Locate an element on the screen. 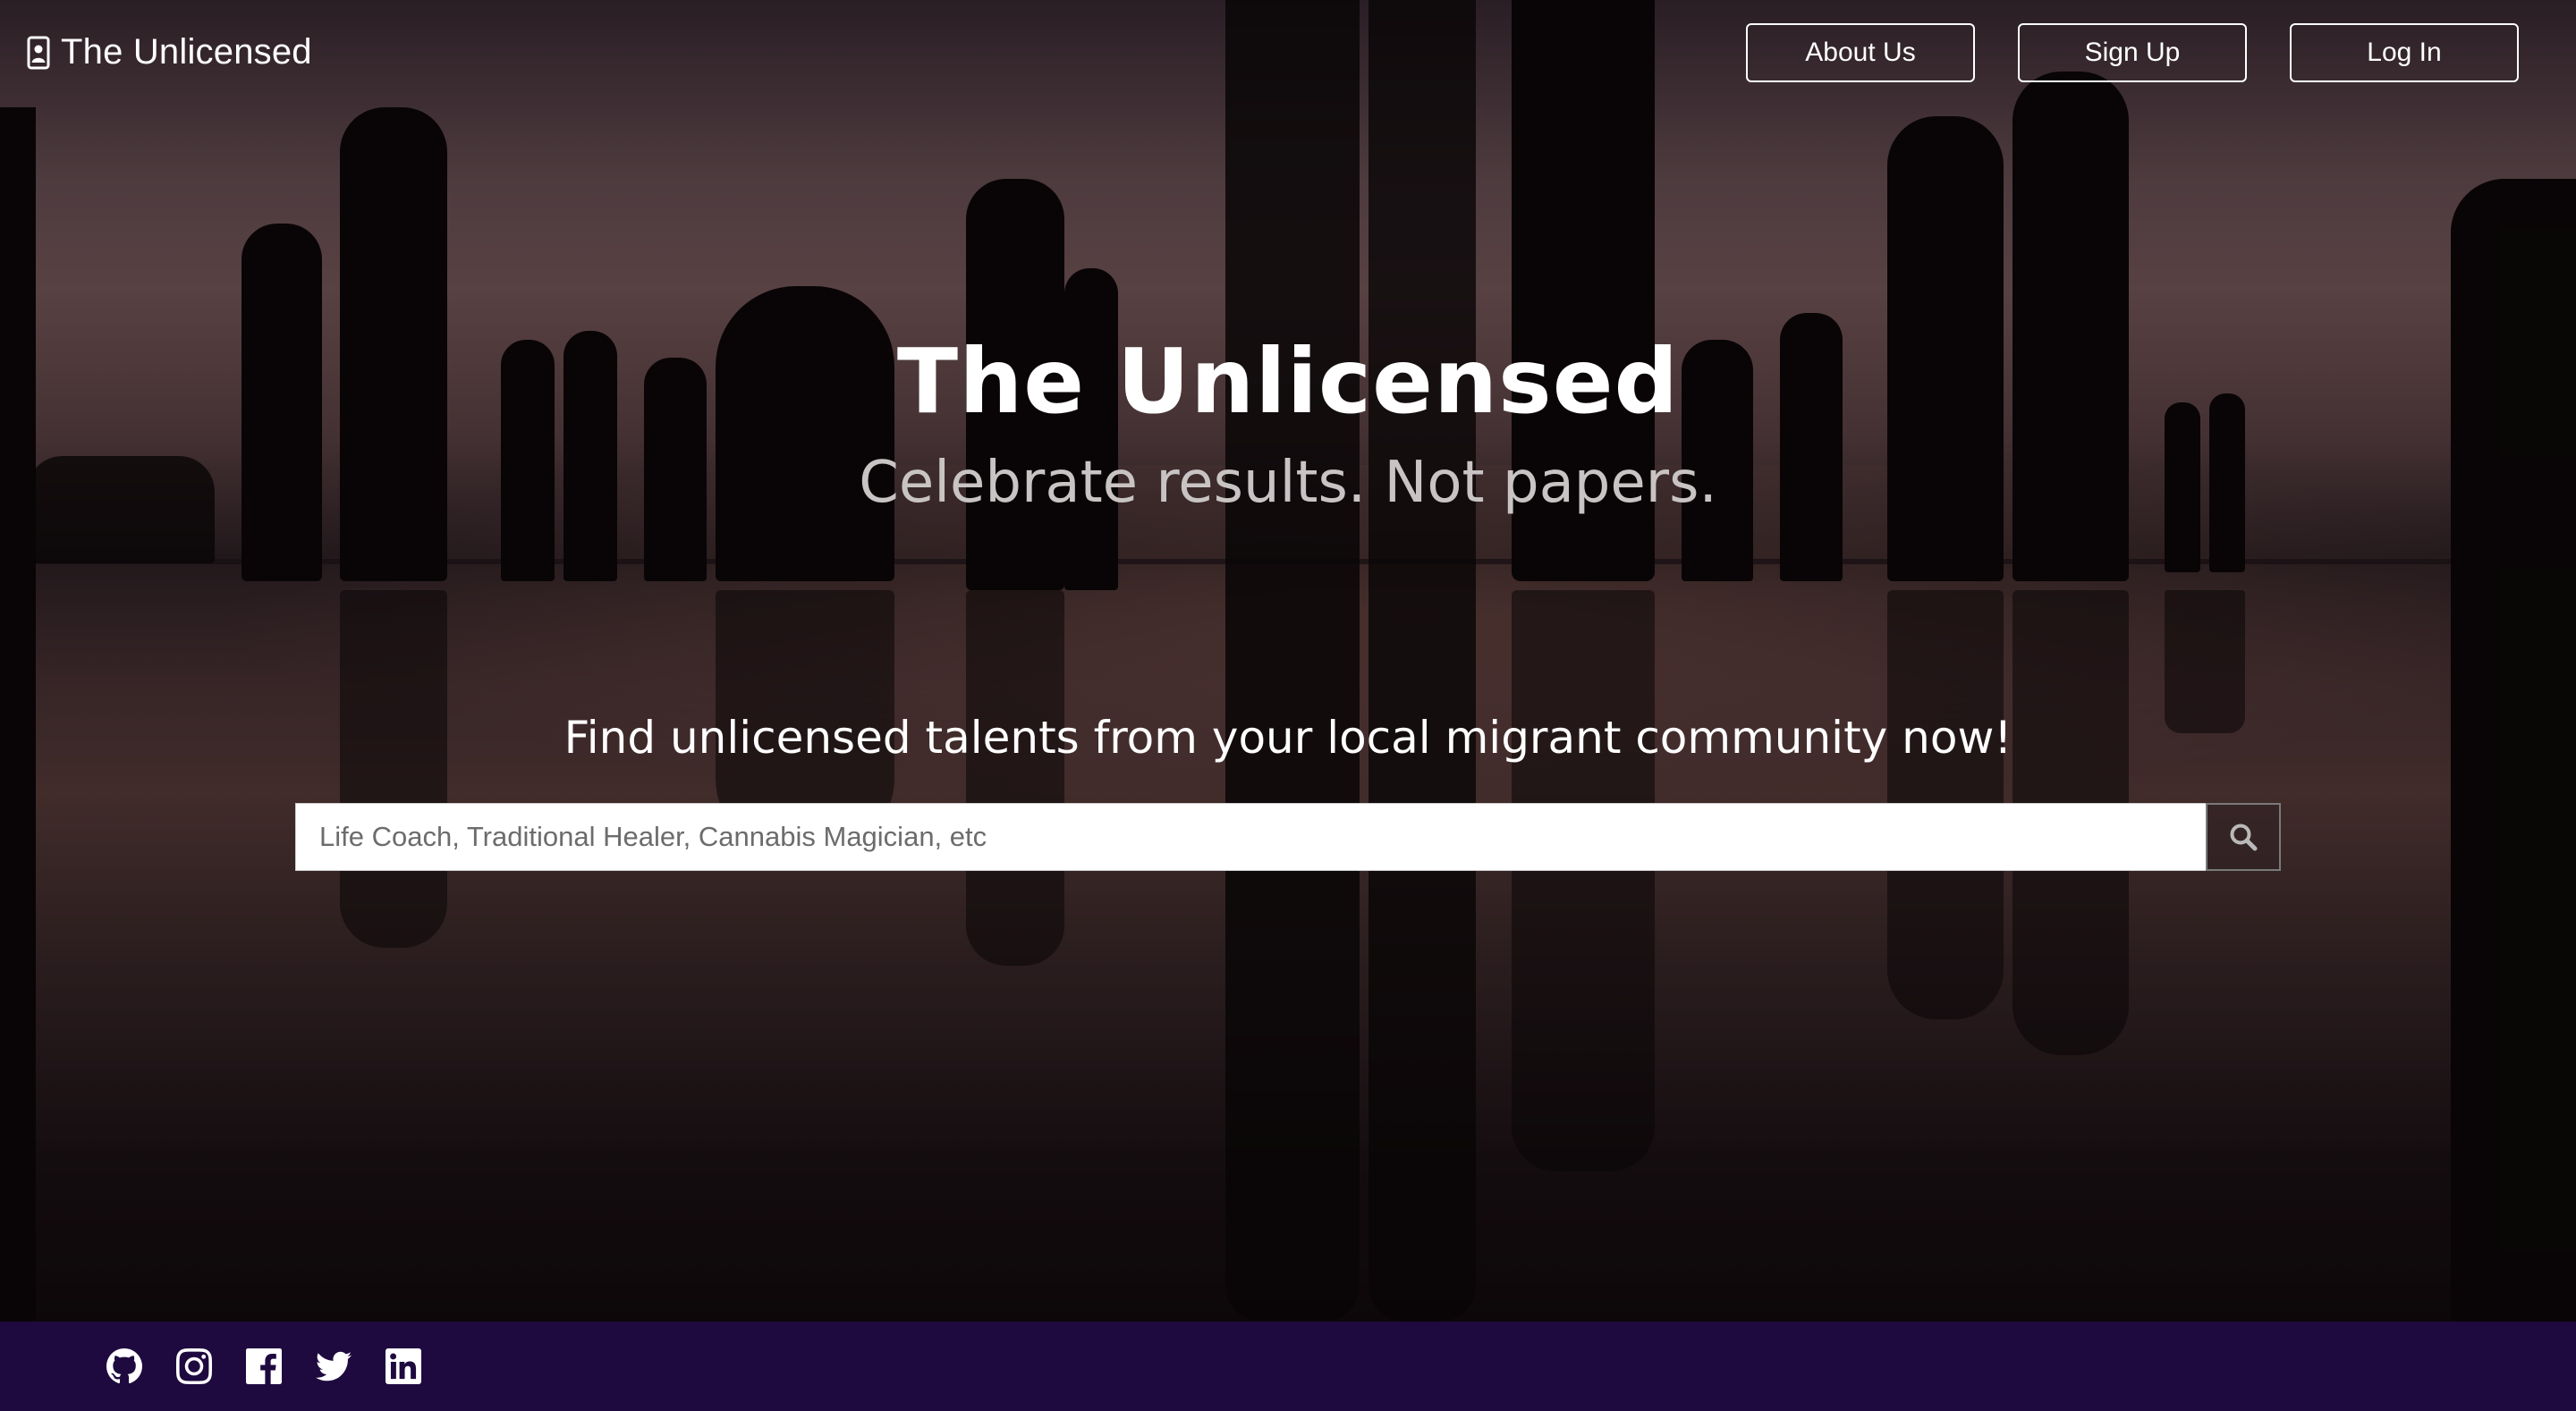 The height and width of the screenshot is (1411, 2576). github-icon is located at coordinates (124, 1366).